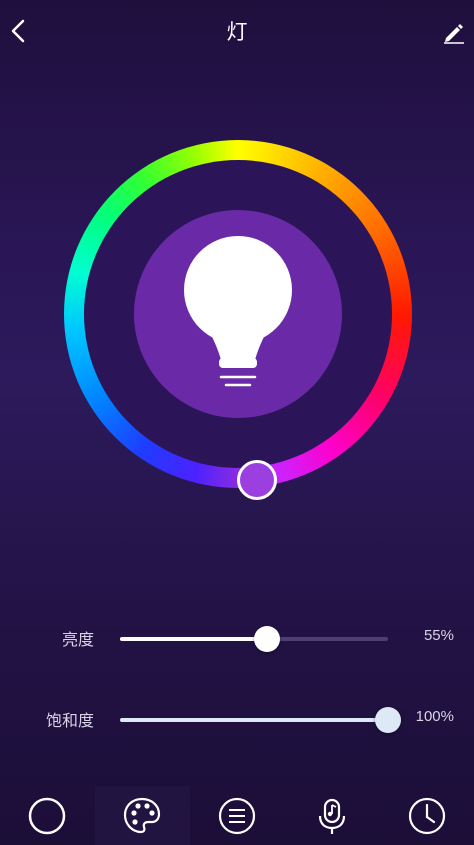 Image resolution: width=474 pixels, height=845 pixels. I want to click on nav-item-list, so click(237, 815).